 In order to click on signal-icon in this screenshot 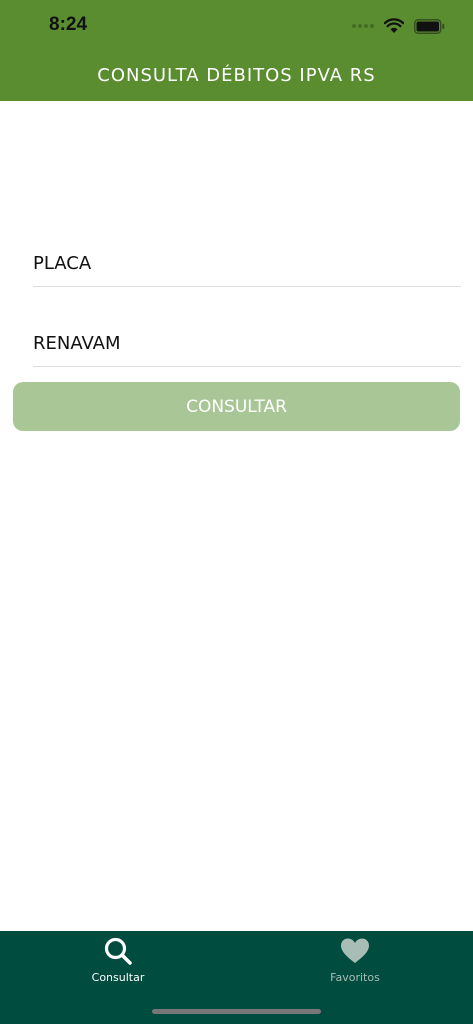, I will do `click(363, 26)`.